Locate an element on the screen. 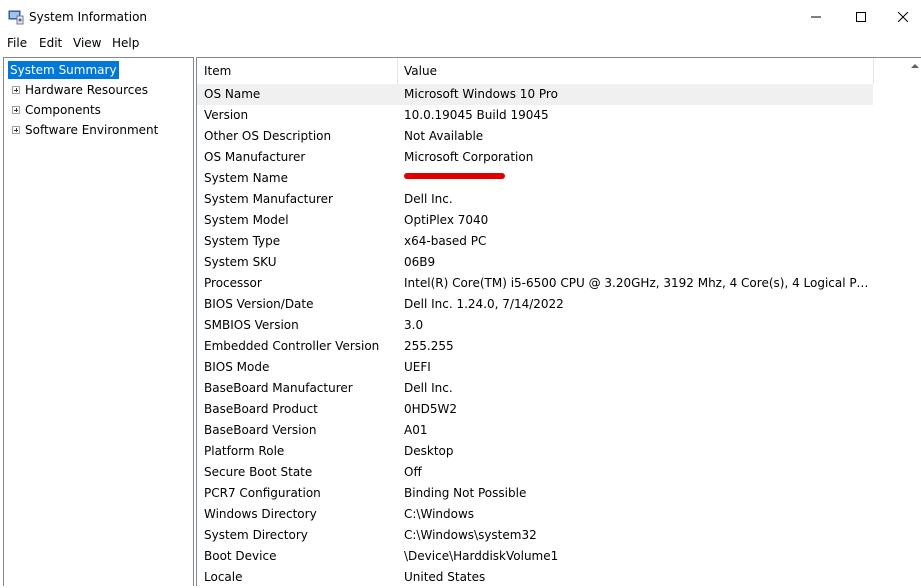 The image size is (921, 588). tree-item-label: Hardware Resources is located at coordinates (87, 90).